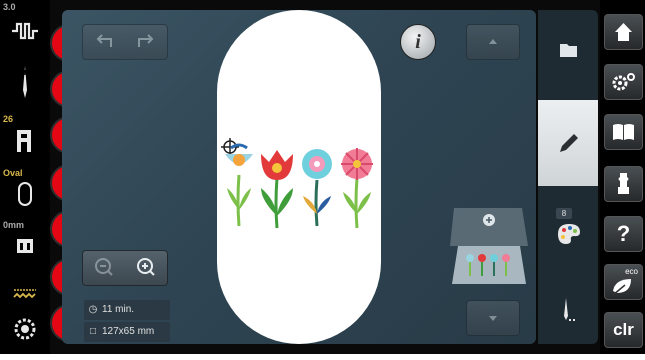  What do you see at coordinates (24, 294) in the screenshot?
I see `feed-dog-icon` at bounding box center [24, 294].